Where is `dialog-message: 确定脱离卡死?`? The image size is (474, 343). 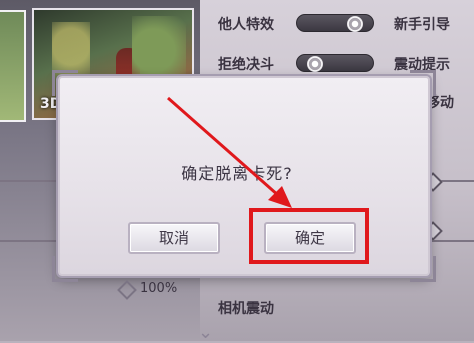
dialog-message: 确定脱离卡死? is located at coordinates (237, 173).